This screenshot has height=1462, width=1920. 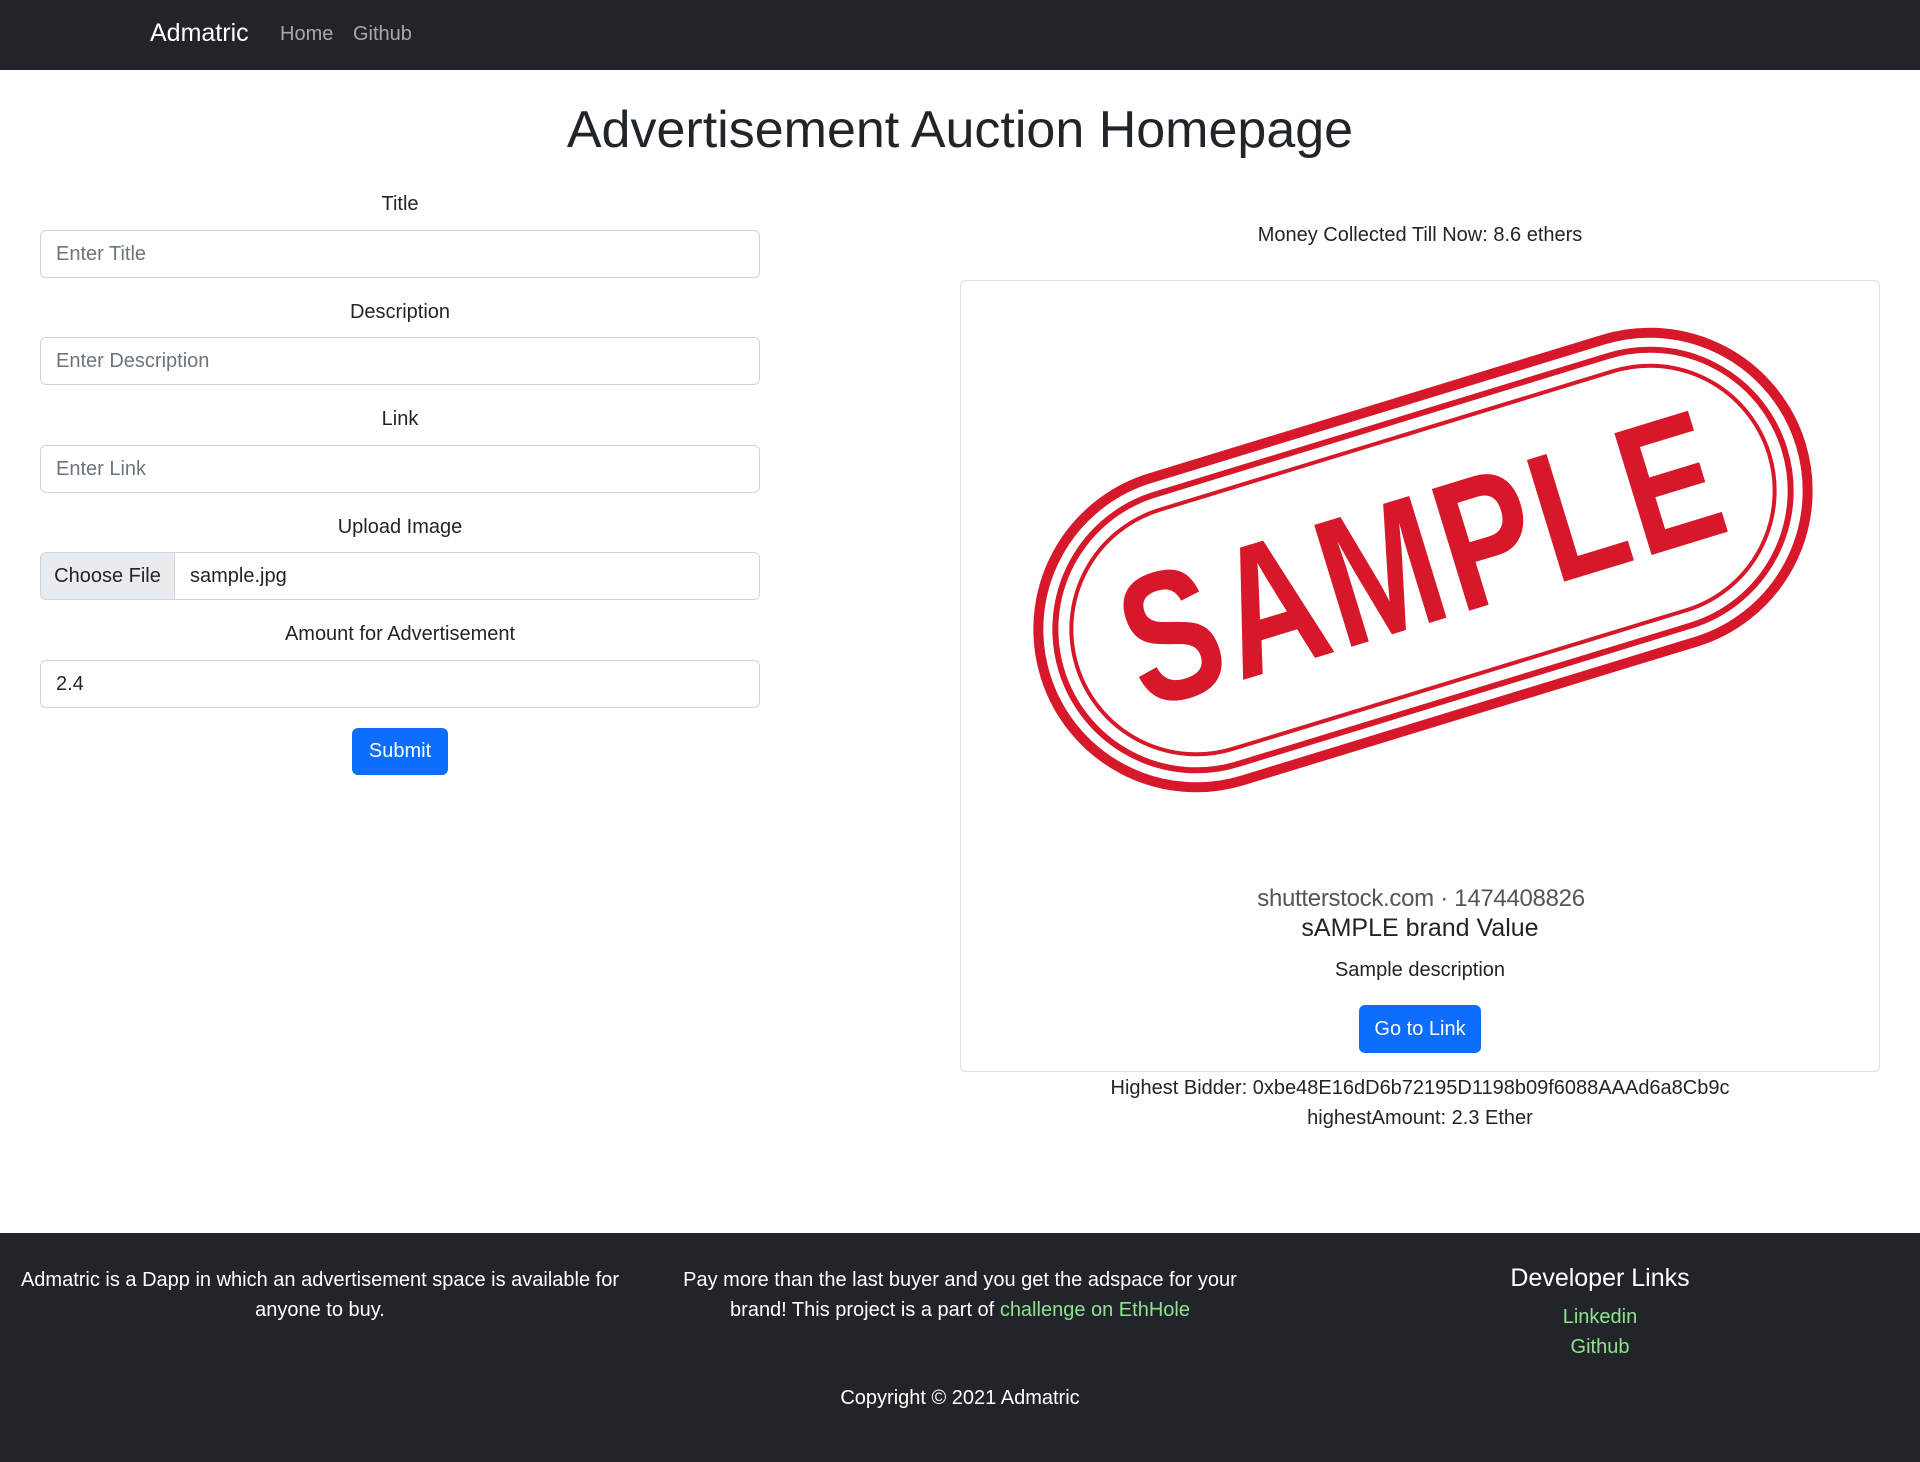 What do you see at coordinates (1420, 928) in the screenshot?
I see `card-title: sAMPLE brand Value` at bounding box center [1420, 928].